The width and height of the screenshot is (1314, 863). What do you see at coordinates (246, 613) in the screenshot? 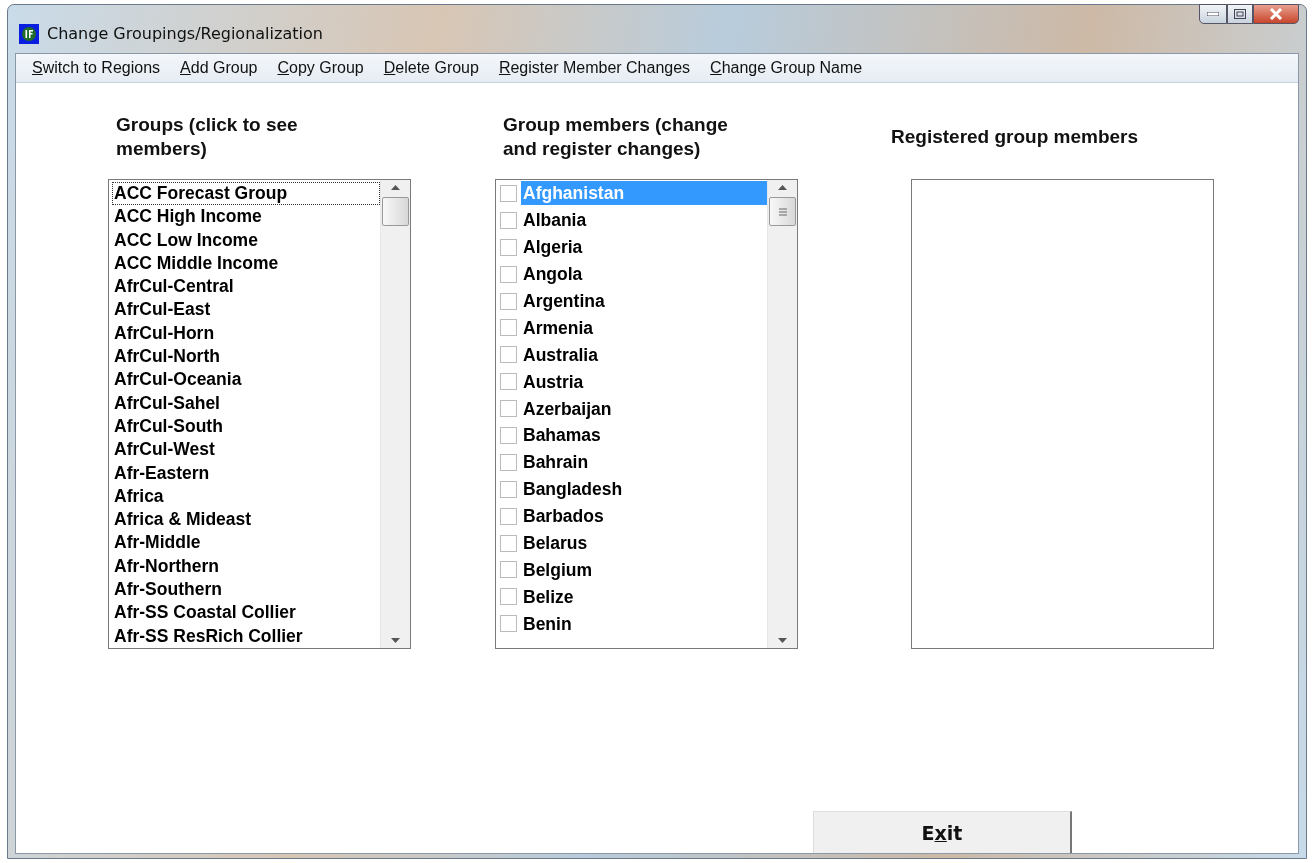
I see `group-item: Afr-SS Coastal Collier` at bounding box center [246, 613].